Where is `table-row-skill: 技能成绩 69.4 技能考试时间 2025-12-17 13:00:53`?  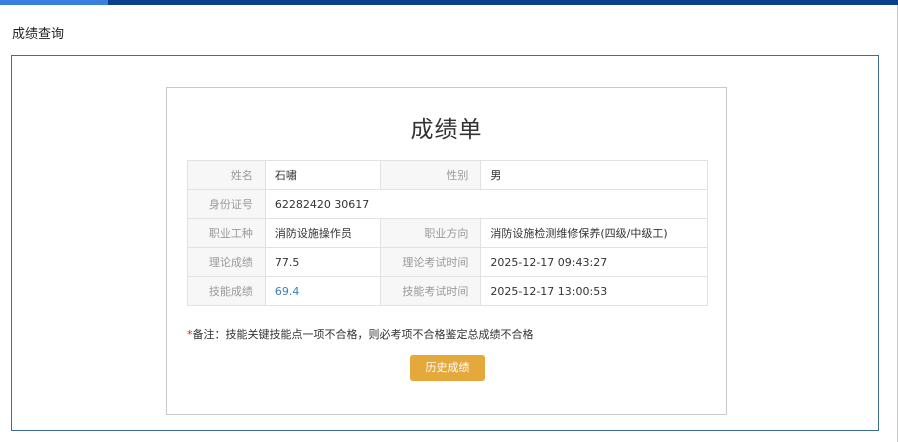 table-row-skill: 技能成绩 69.4 技能考试时间 2025-12-17 13:00:53 is located at coordinates (447, 291).